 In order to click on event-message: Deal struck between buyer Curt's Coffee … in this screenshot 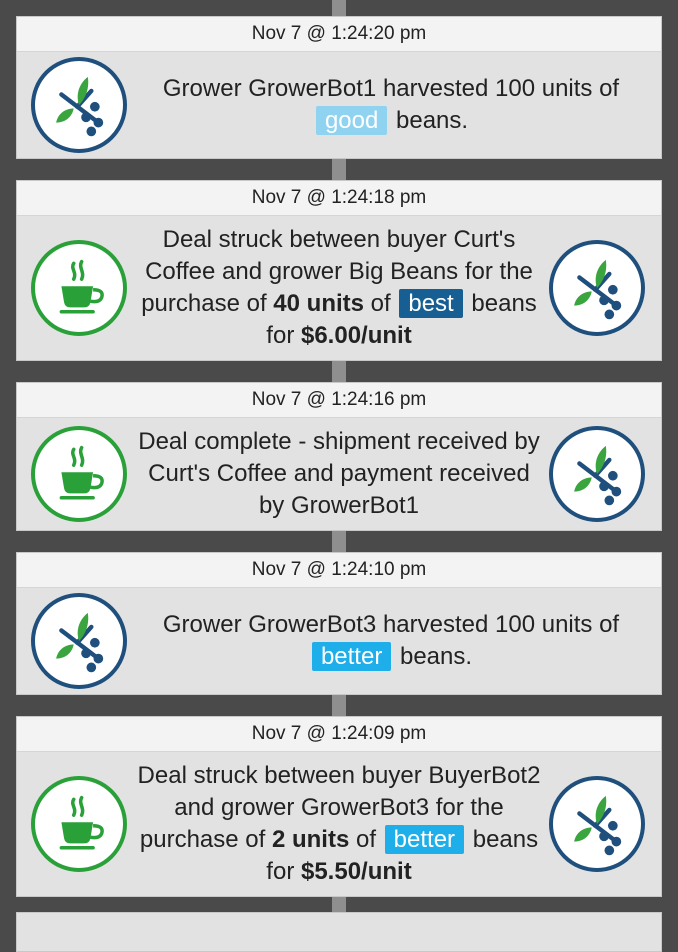, I will do `click(339, 287)`.